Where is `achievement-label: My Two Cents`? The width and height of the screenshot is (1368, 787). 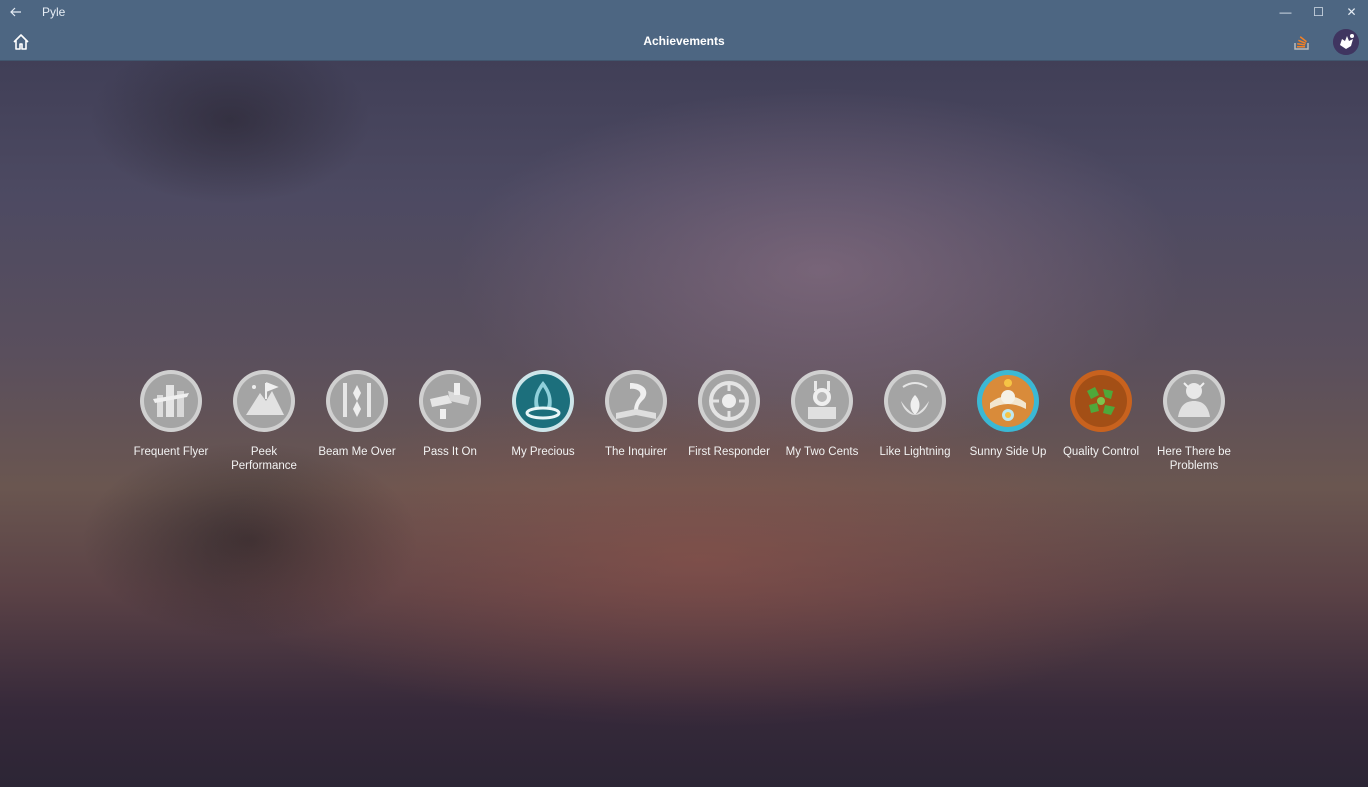
achievement-label: My Two Cents is located at coordinates (822, 452).